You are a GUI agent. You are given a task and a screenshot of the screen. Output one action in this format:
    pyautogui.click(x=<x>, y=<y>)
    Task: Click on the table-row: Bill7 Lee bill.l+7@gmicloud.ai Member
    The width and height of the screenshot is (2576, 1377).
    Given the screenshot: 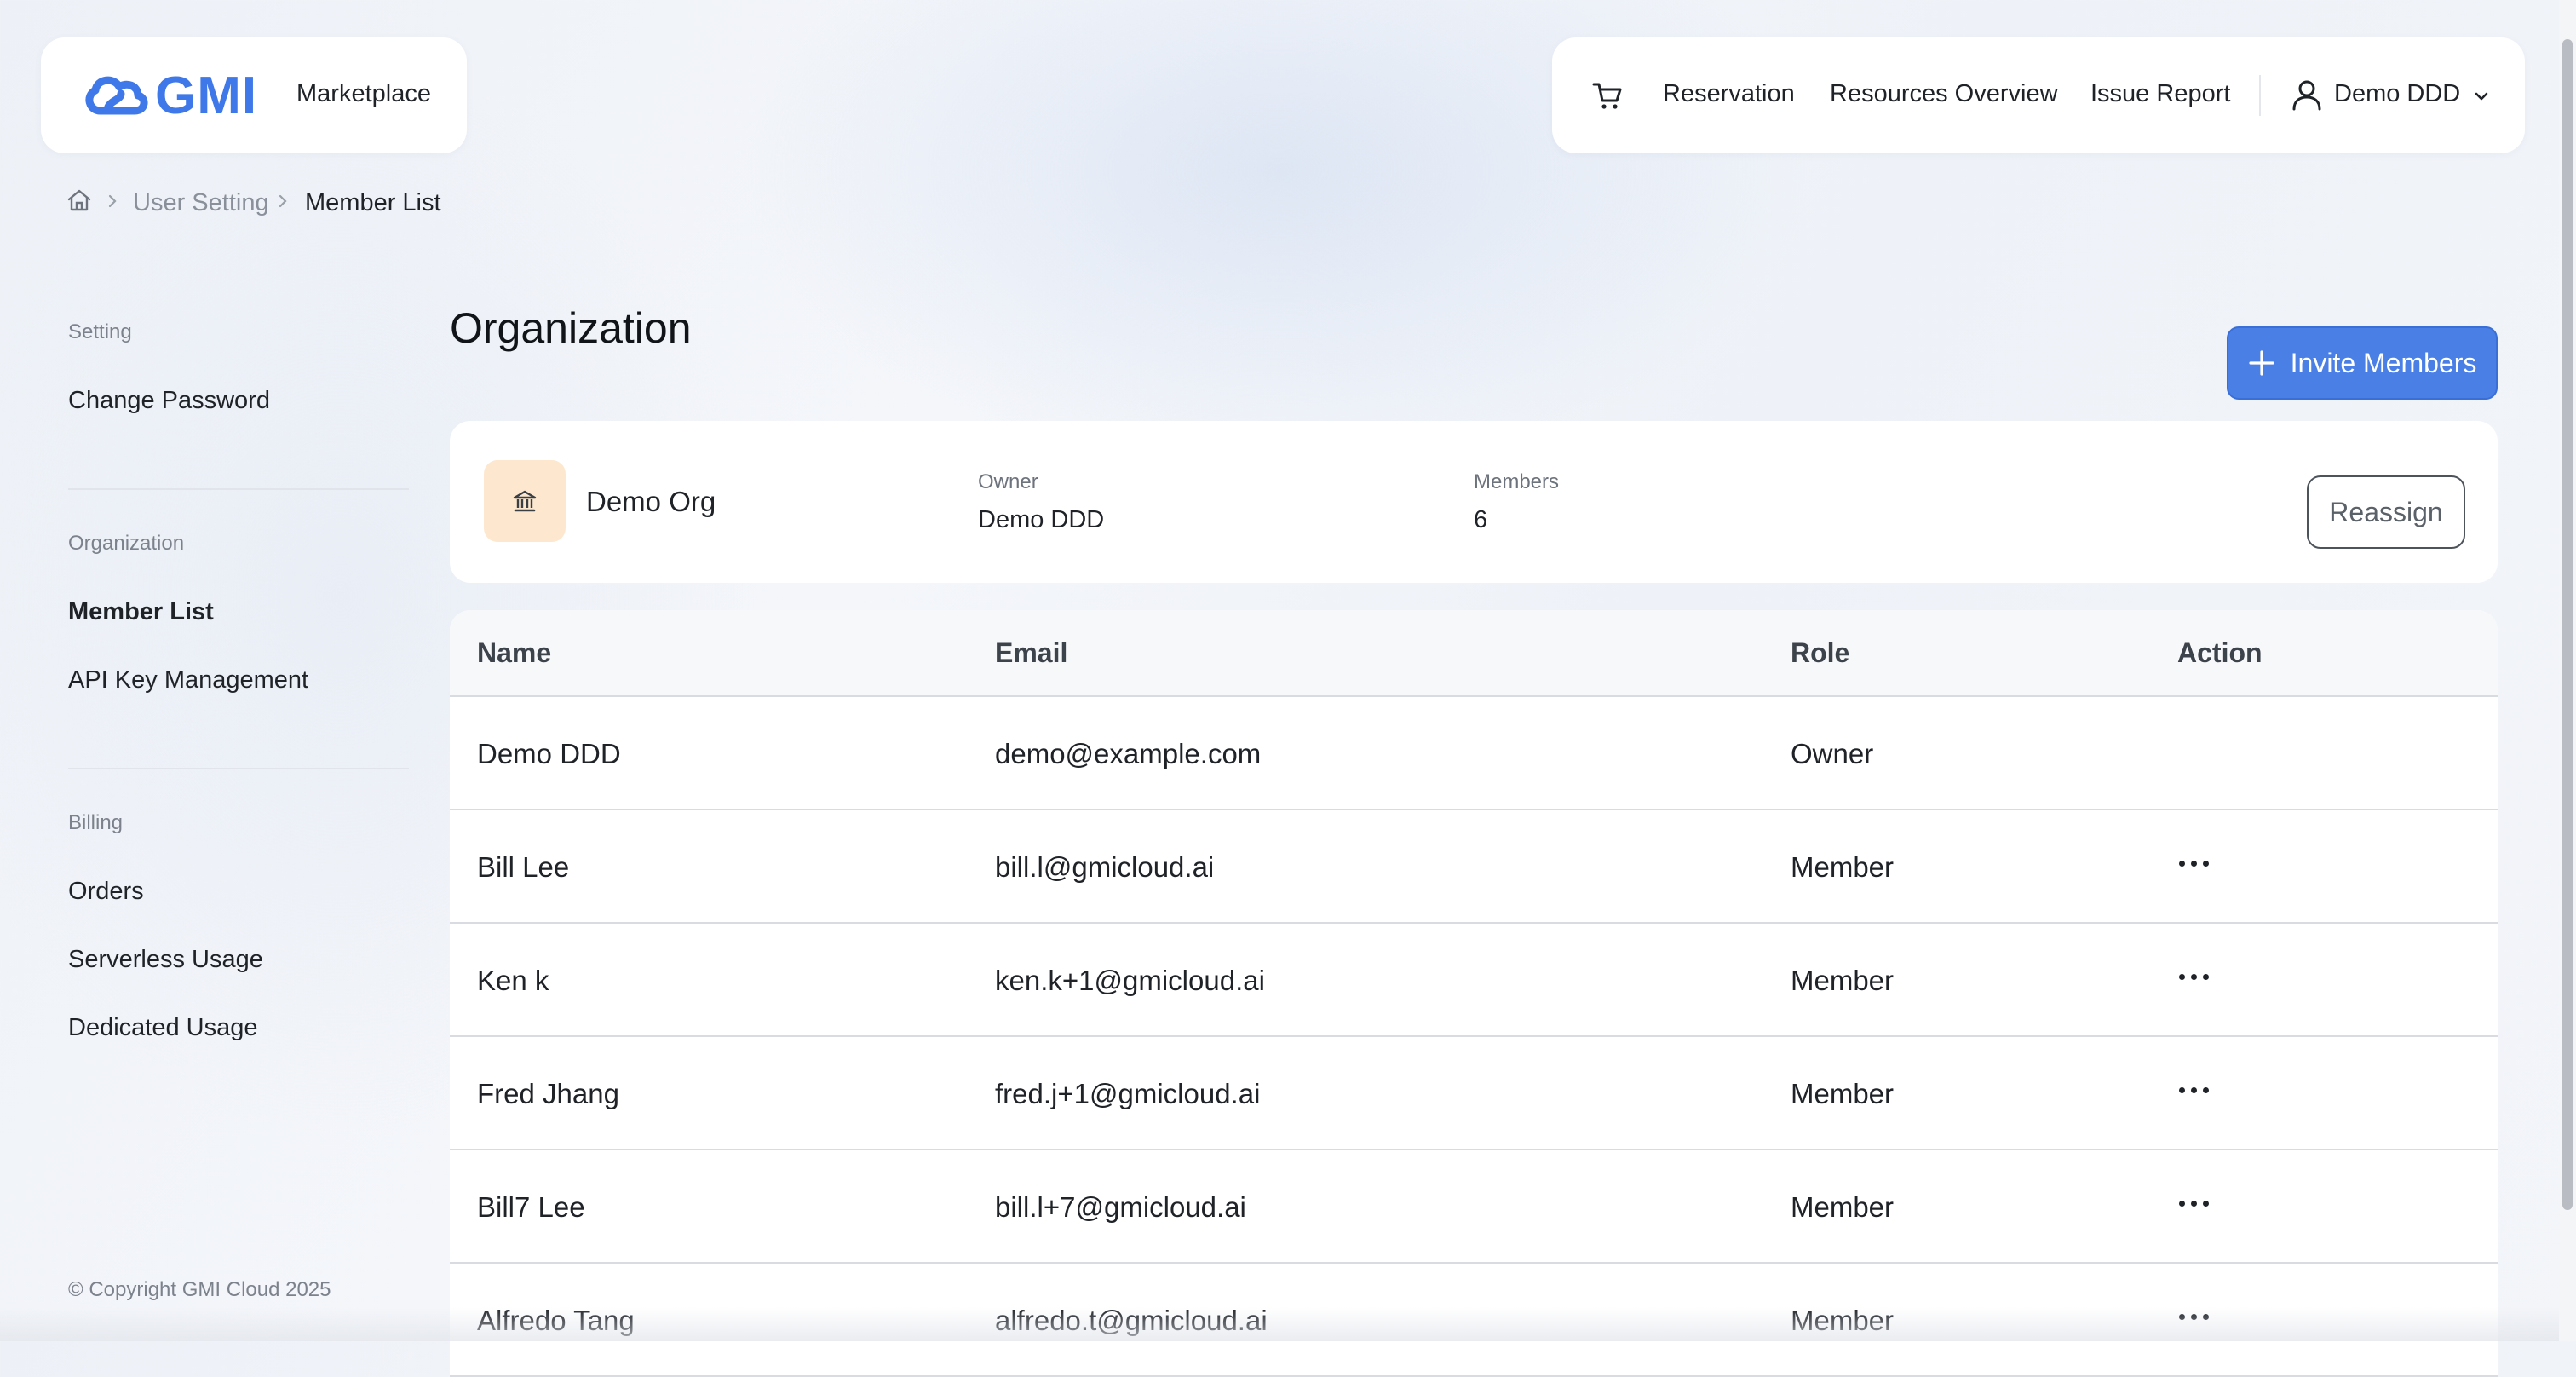 What is the action you would take?
    pyautogui.click(x=1474, y=1207)
    